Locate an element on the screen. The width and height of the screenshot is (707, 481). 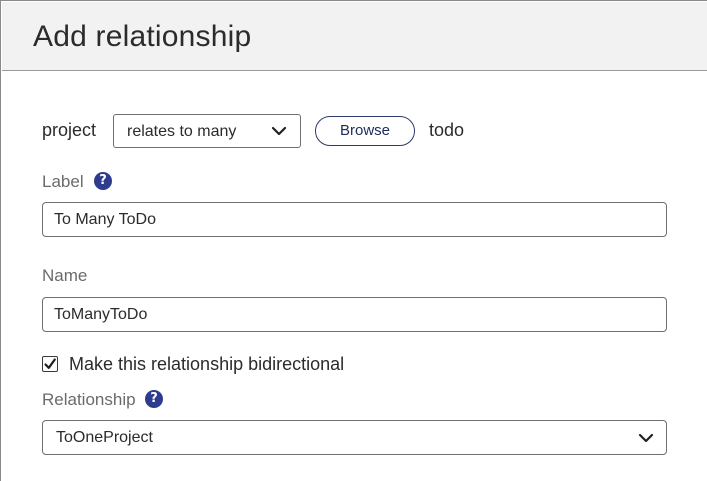
bidirectional-checkbox-label: Make this relationship bidirectional is located at coordinates (206, 364).